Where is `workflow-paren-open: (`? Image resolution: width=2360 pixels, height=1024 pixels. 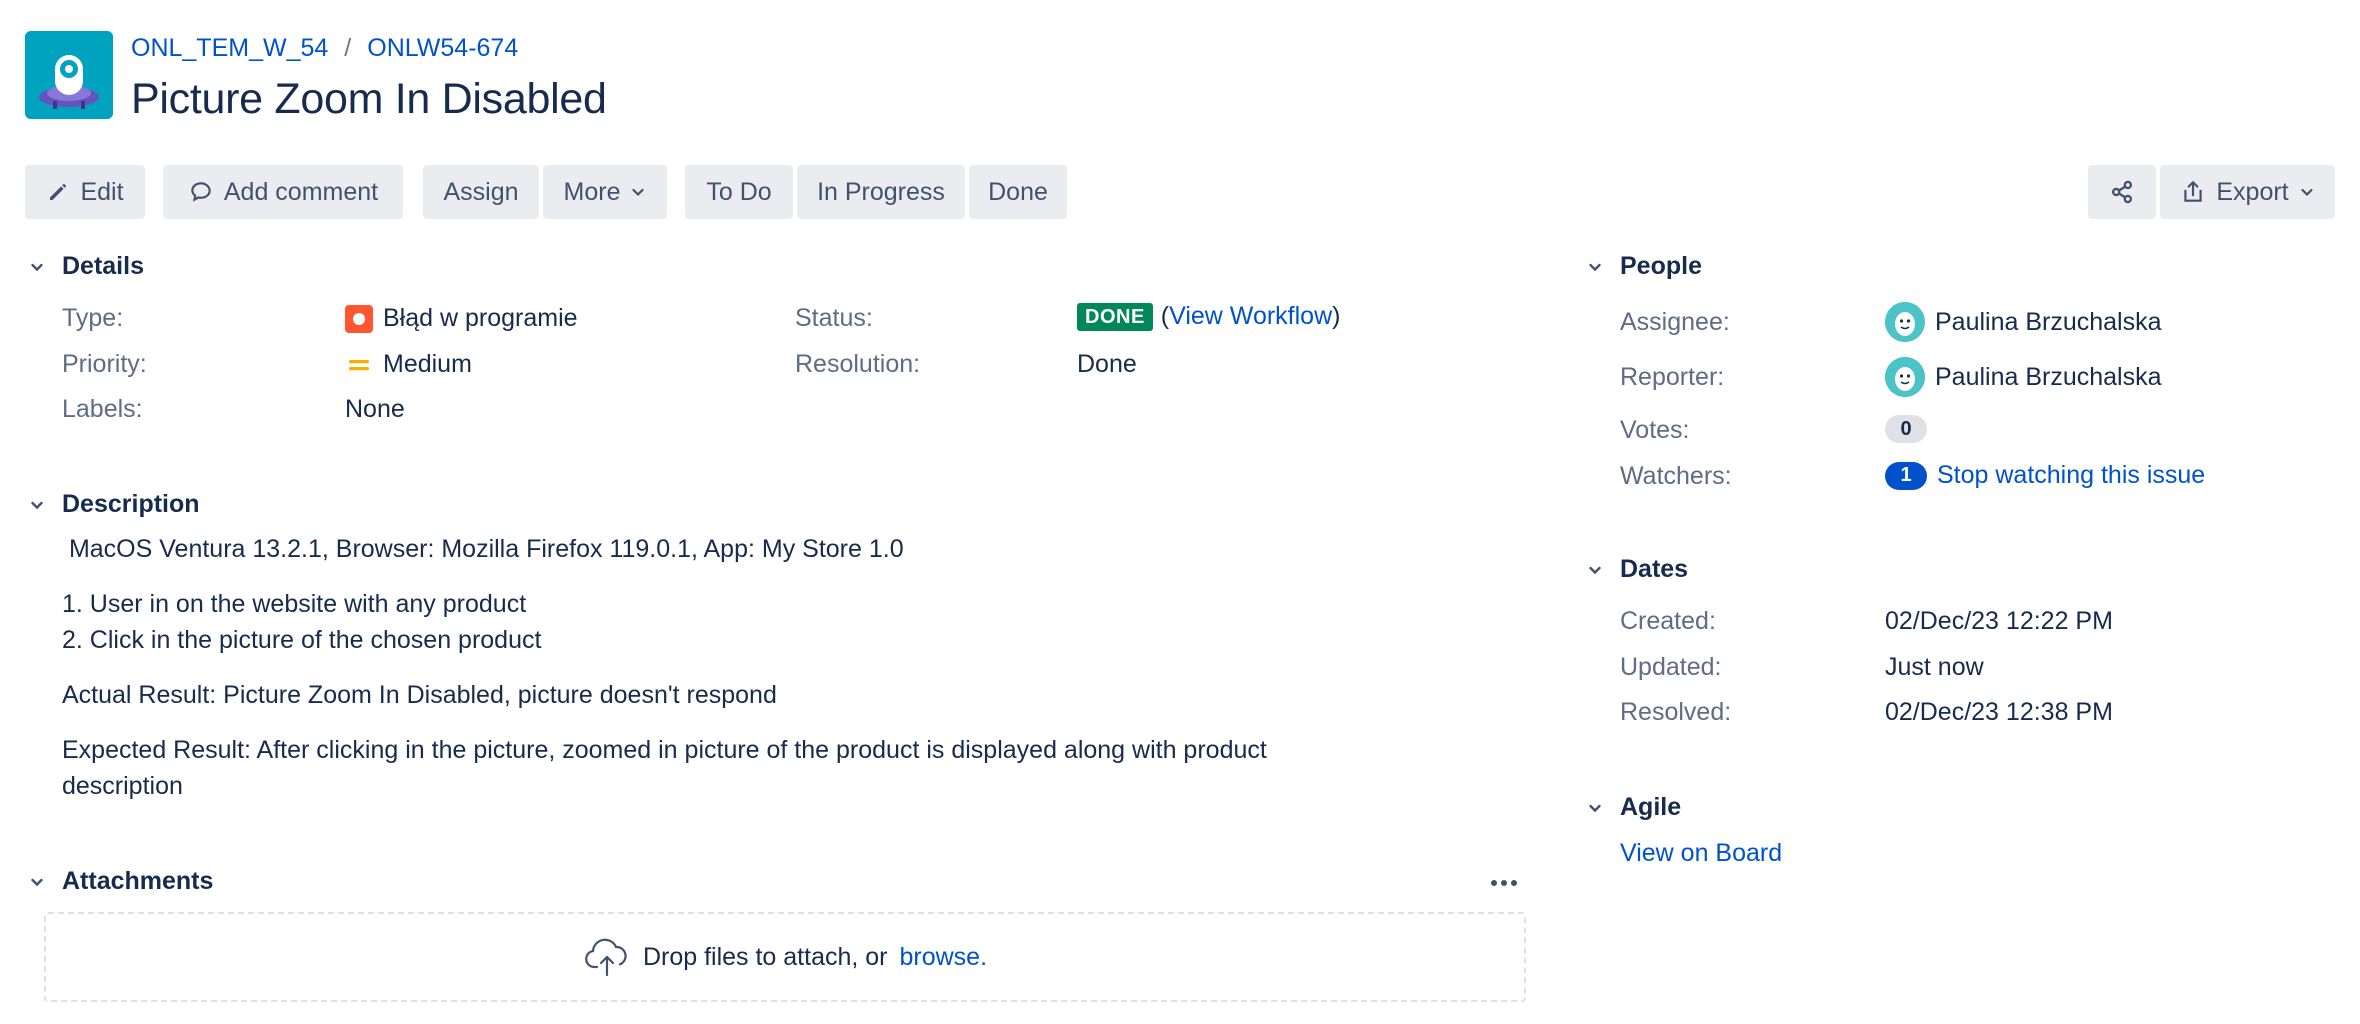
workflow-paren-open: ( is located at coordinates (1165, 316).